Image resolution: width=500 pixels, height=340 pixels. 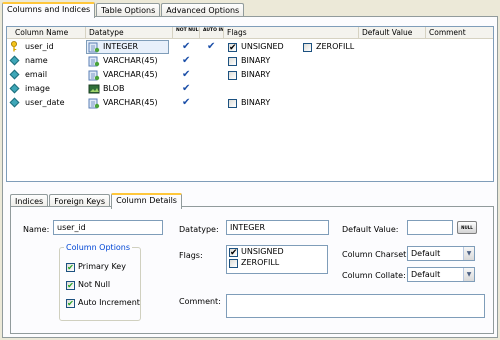 I want to click on name-label: Name:, so click(x=36, y=229).